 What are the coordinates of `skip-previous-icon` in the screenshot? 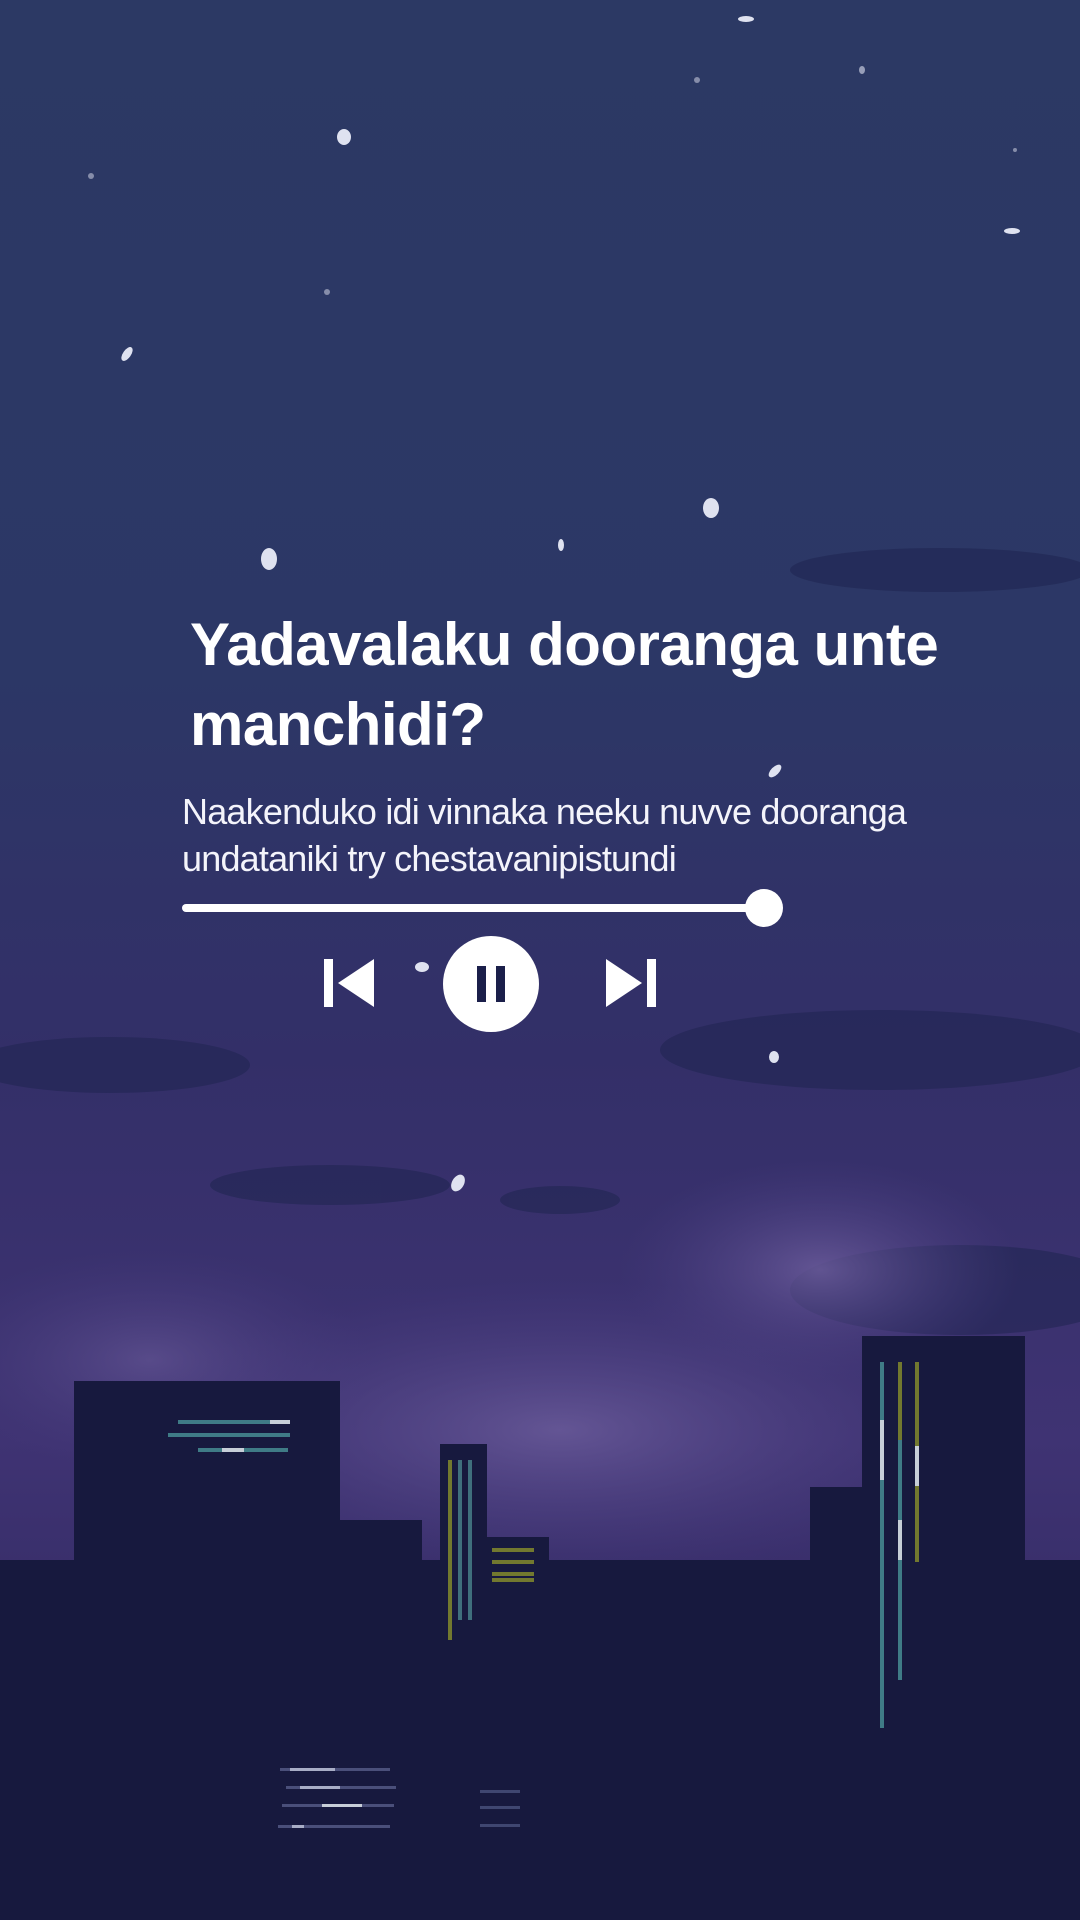 It's located at (349, 983).